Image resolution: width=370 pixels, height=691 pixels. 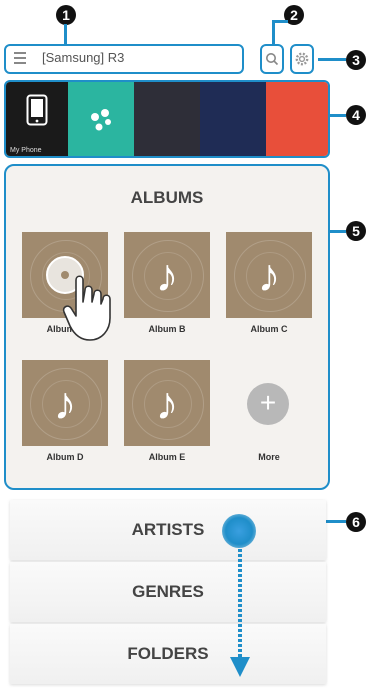 I want to click on music-service-logo-icon, so click(x=101, y=120).